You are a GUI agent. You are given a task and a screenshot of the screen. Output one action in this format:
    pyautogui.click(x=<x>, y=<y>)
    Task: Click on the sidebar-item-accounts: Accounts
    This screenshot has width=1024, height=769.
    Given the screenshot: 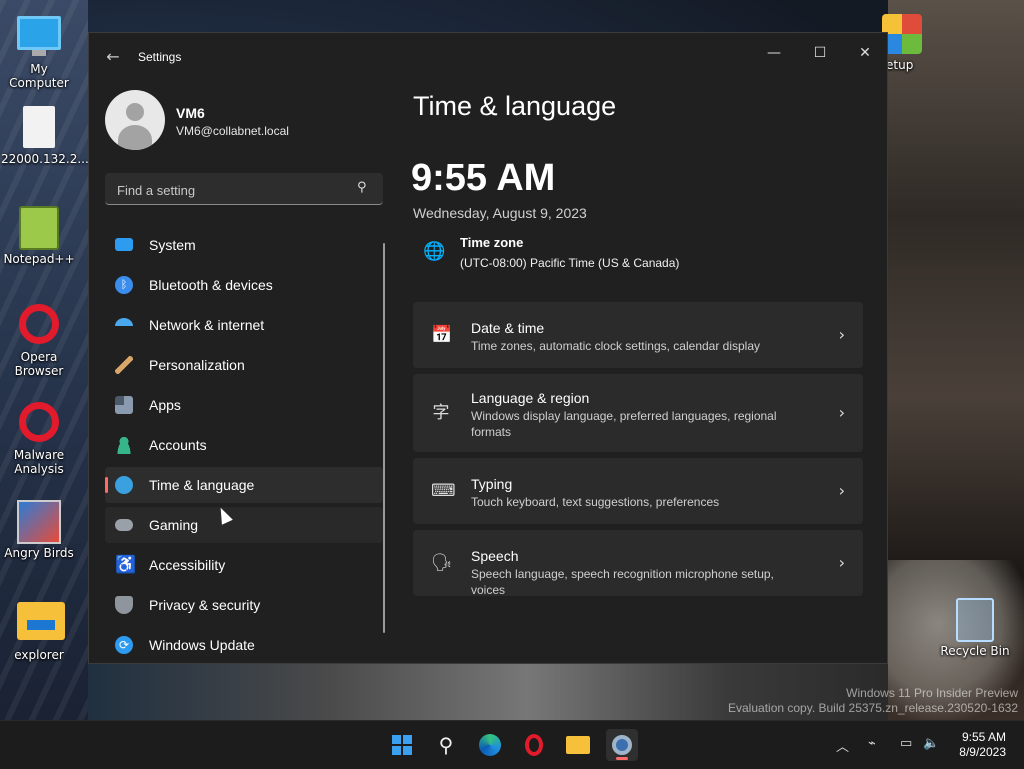 What is the action you would take?
    pyautogui.click(x=244, y=445)
    